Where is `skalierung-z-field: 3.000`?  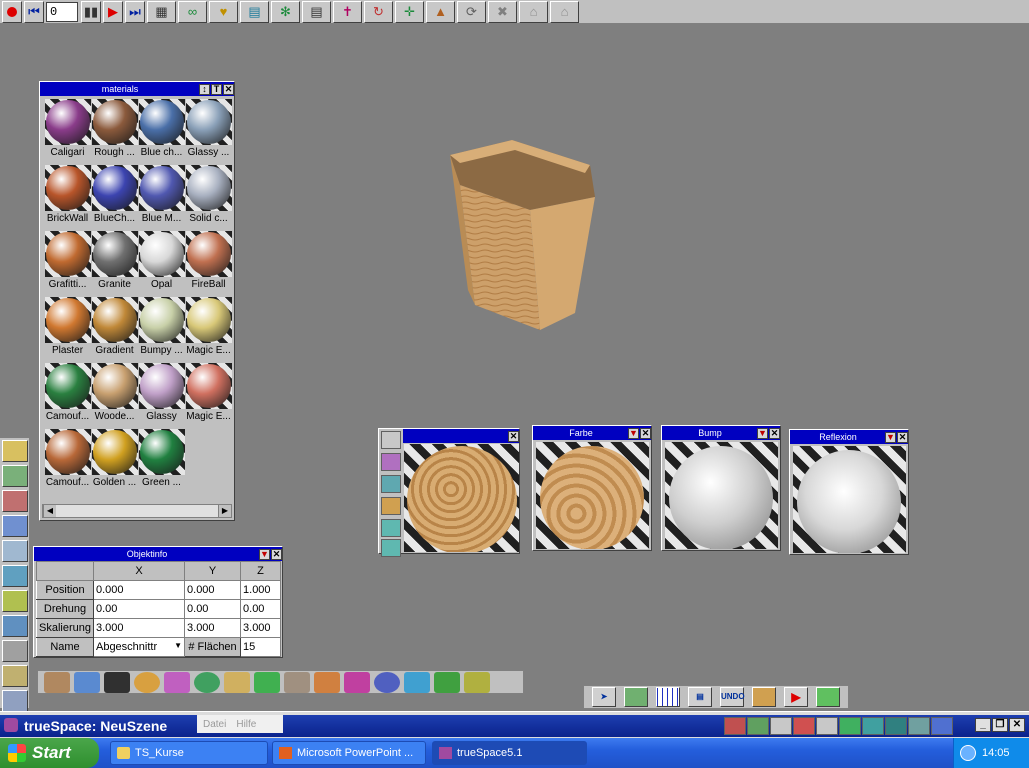
skalierung-z-field: 3.000 is located at coordinates (260, 628).